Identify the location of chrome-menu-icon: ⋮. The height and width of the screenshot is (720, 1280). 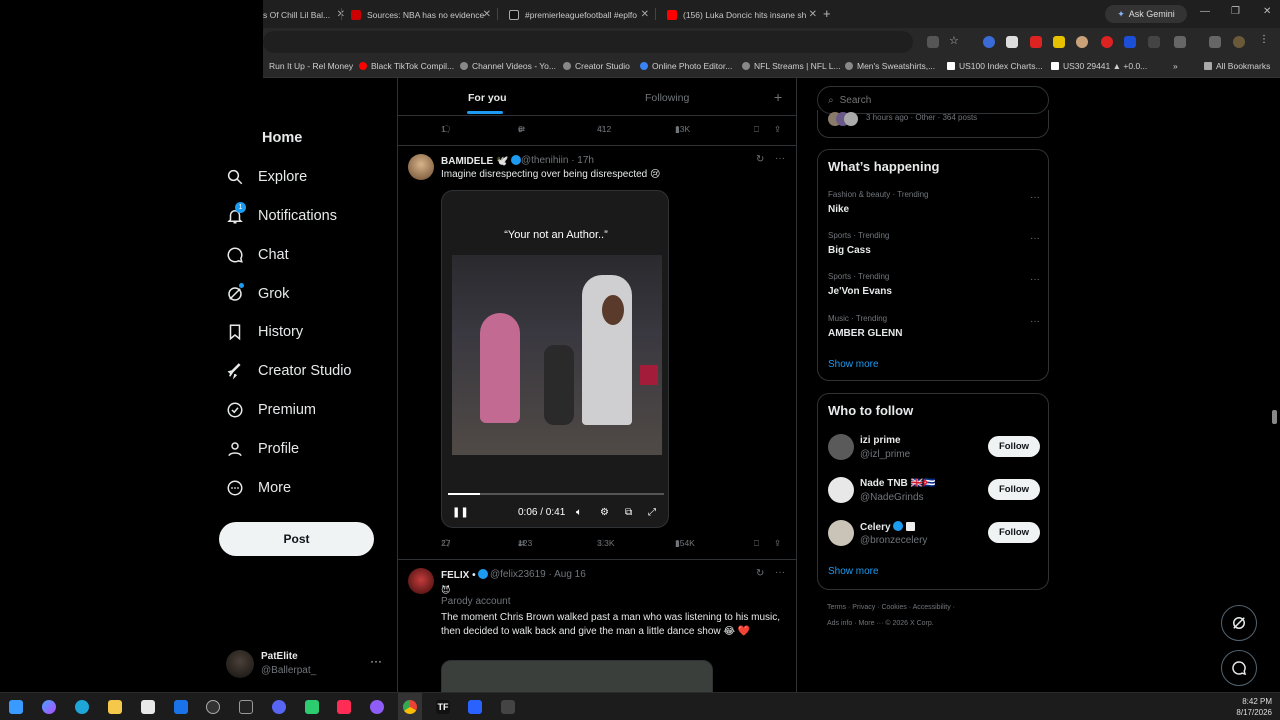
(1265, 40).